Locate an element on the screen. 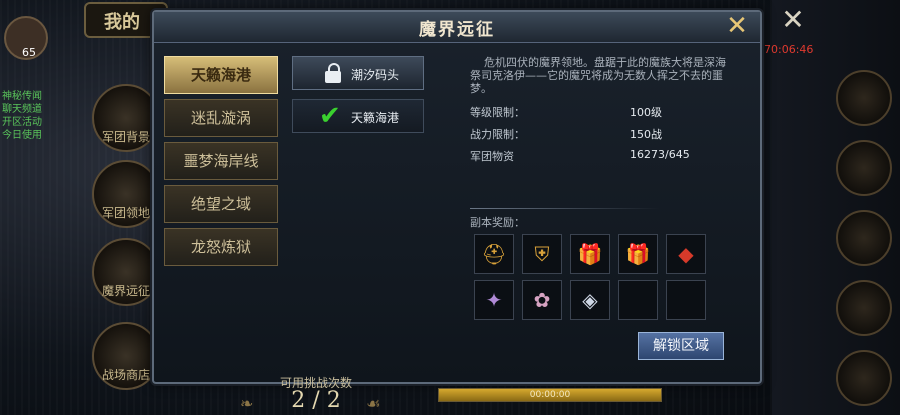  zone-tab: 噩梦海岸线 is located at coordinates (221, 161).